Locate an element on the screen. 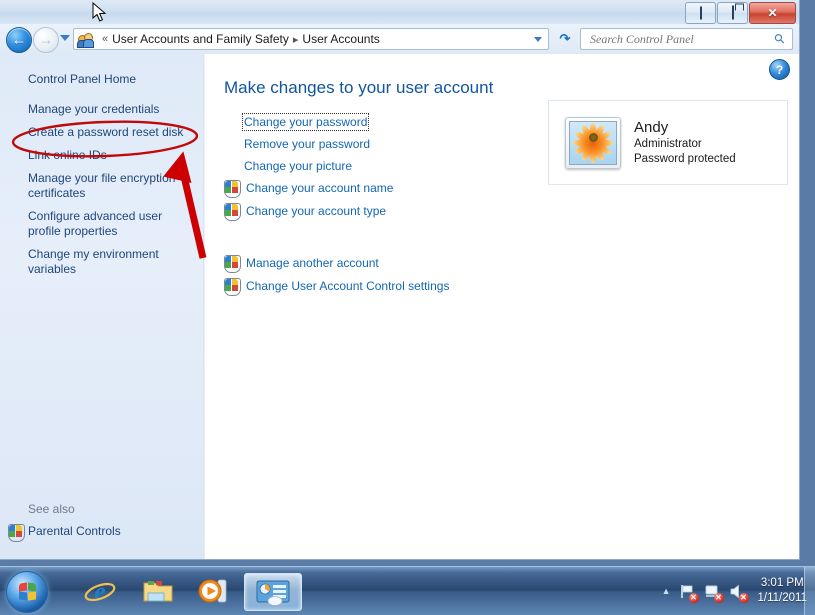  help-icon: ? is located at coordinates (779, 69).